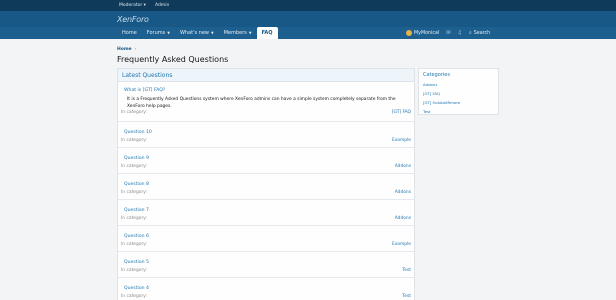 This screenshot has height=300, width=616. I want to click on question-item: Question 9 In category: Addons, so click(266, 161).